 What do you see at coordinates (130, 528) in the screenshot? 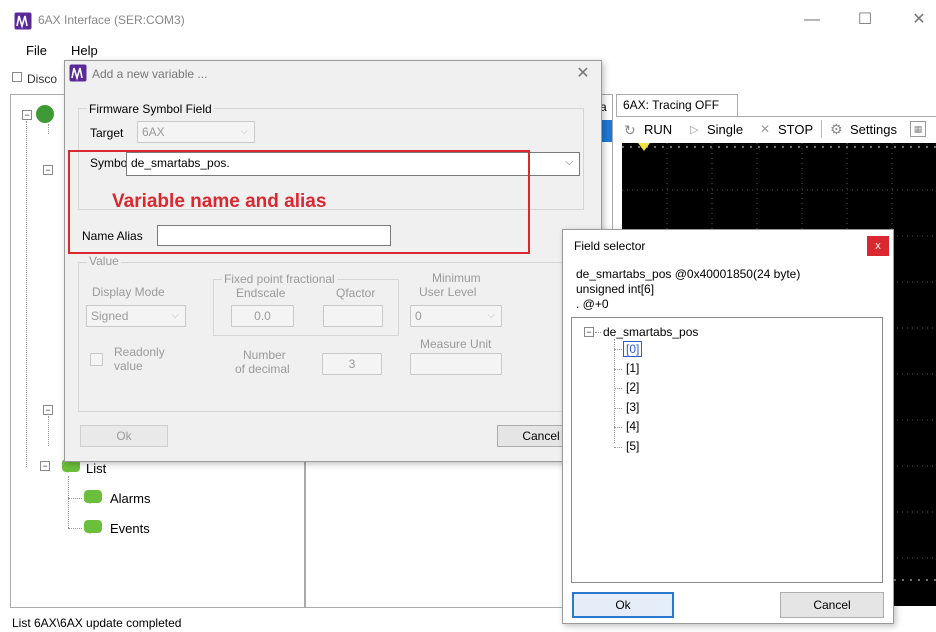
I see `tree-item-events: Events` at bounding box center [130, 528].